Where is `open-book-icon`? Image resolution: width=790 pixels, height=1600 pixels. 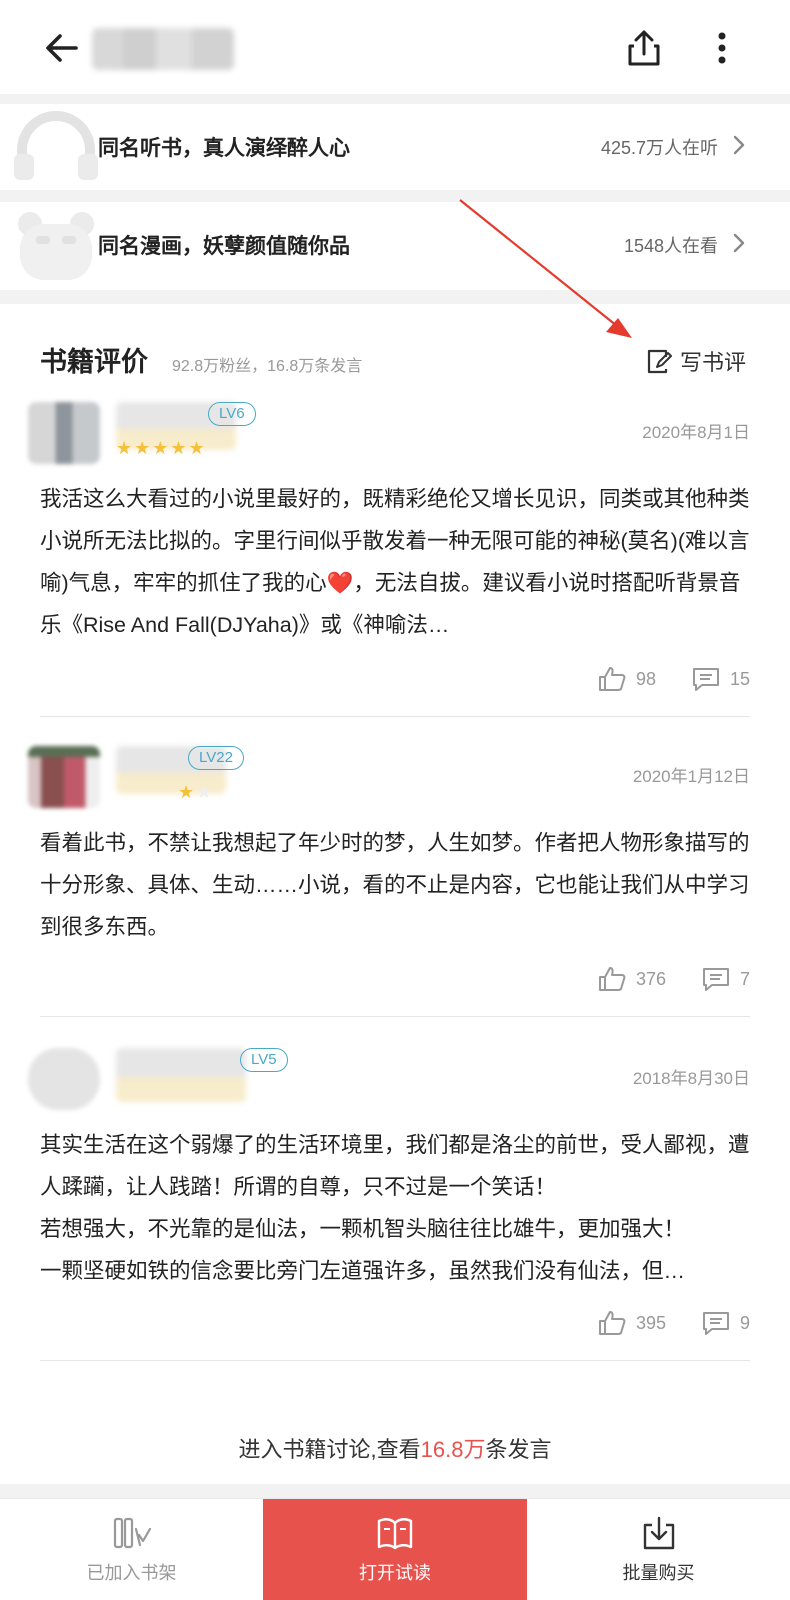
open-book-icon is located at coordinates (395, 1534).